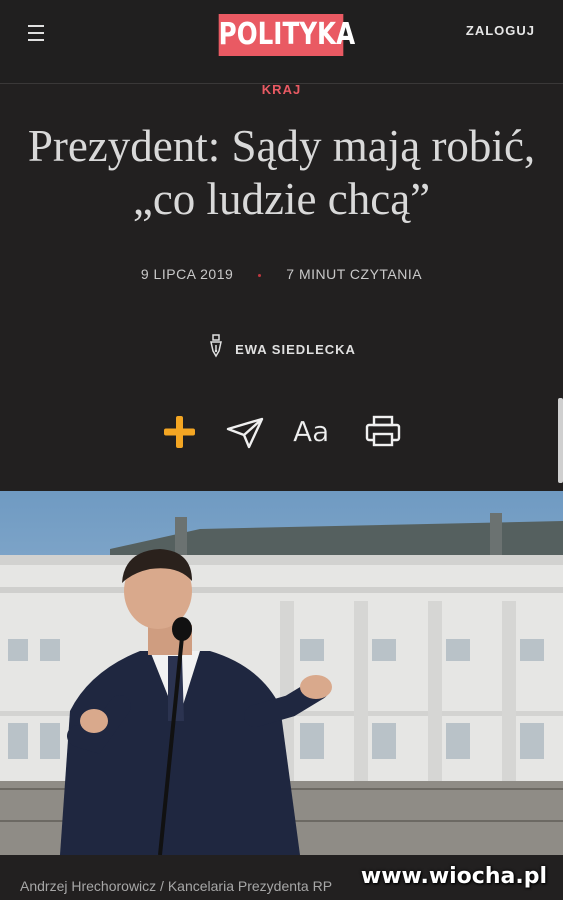 This screenshot has width=563, height=900. I want to click on plus-icon, so click(180, 437).